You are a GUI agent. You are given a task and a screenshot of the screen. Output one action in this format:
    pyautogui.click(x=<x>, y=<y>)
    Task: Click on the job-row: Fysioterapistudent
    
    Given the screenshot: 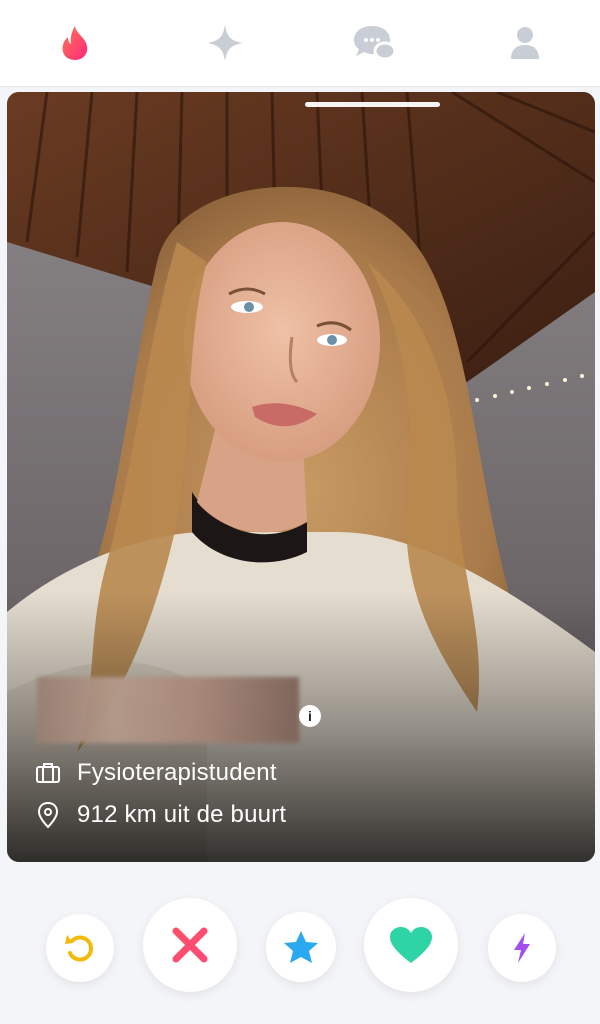 What is the action you would take?
    pyautogui.click(x=155, y=773)
    